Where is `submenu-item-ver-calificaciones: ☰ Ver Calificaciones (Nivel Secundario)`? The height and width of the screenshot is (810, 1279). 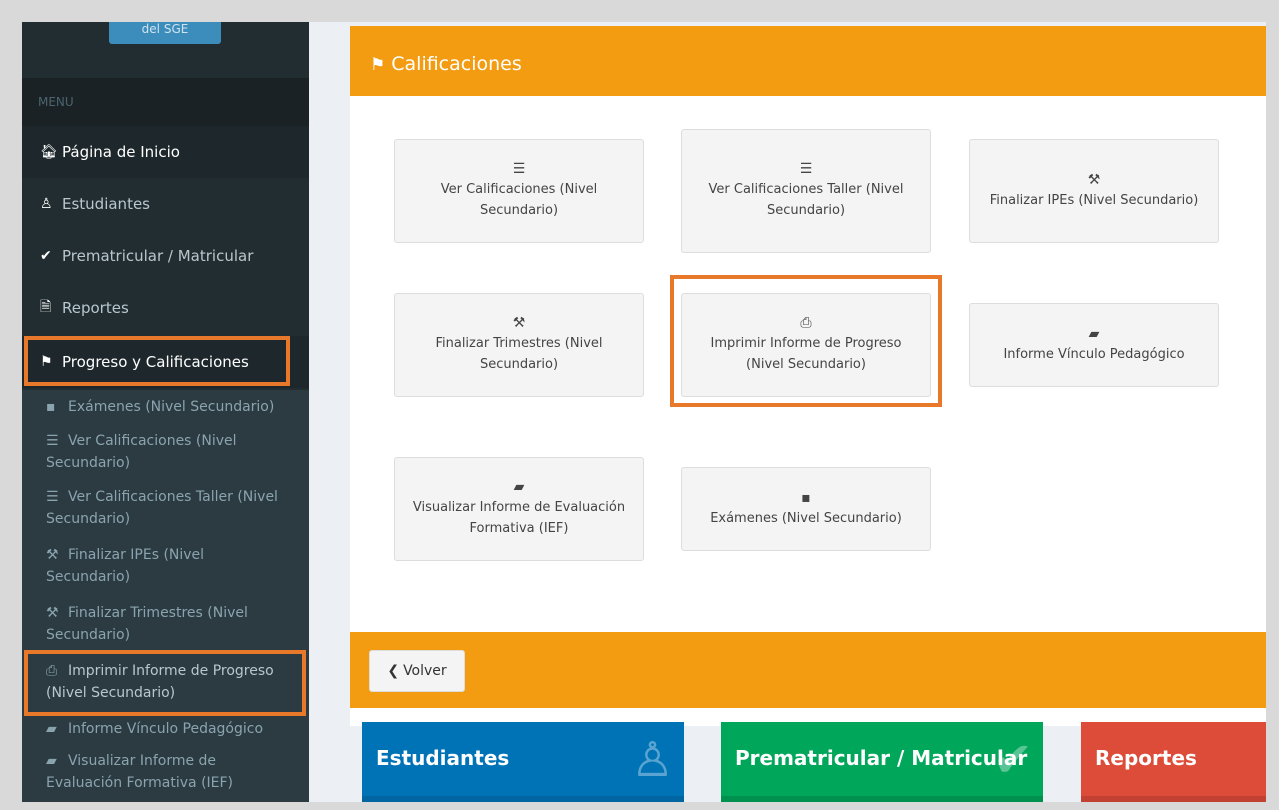
submenu-item-ver-calificaciones: ☰ Ver Calificaciones (Nivel Secundario) is located at coordinates (157, 452).